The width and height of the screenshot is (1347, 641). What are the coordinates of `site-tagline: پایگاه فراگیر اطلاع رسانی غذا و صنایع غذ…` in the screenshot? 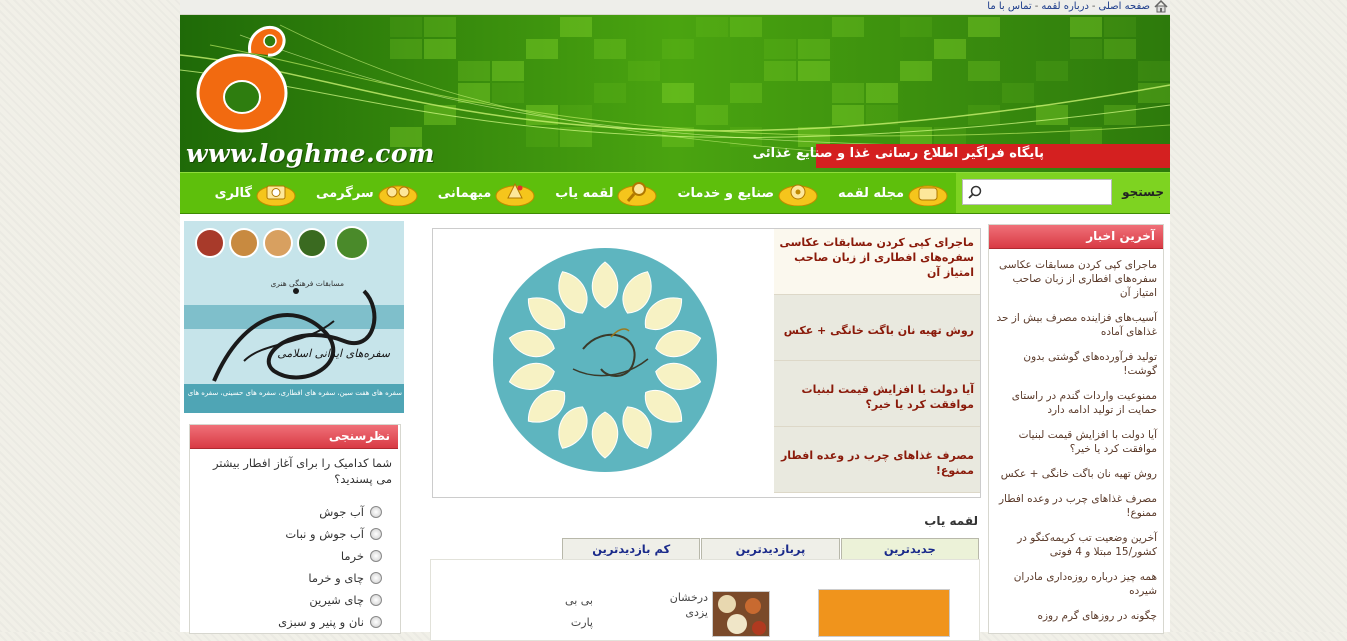 It's located at (898, 153).